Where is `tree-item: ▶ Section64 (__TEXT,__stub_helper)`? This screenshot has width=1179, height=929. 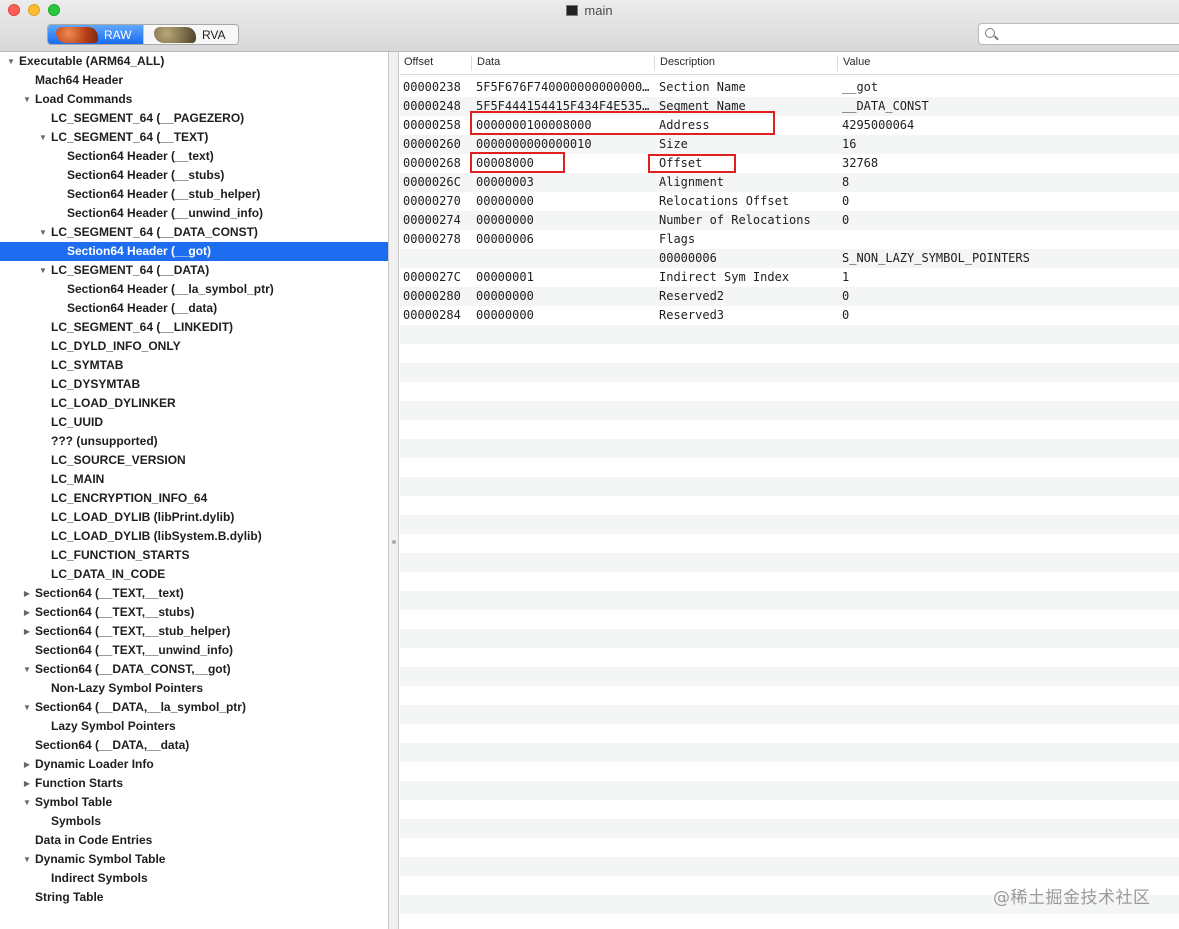
tree-item: ▶ Section64 (__TEXT,__stub_helper) is located at coordinates (194, 631).